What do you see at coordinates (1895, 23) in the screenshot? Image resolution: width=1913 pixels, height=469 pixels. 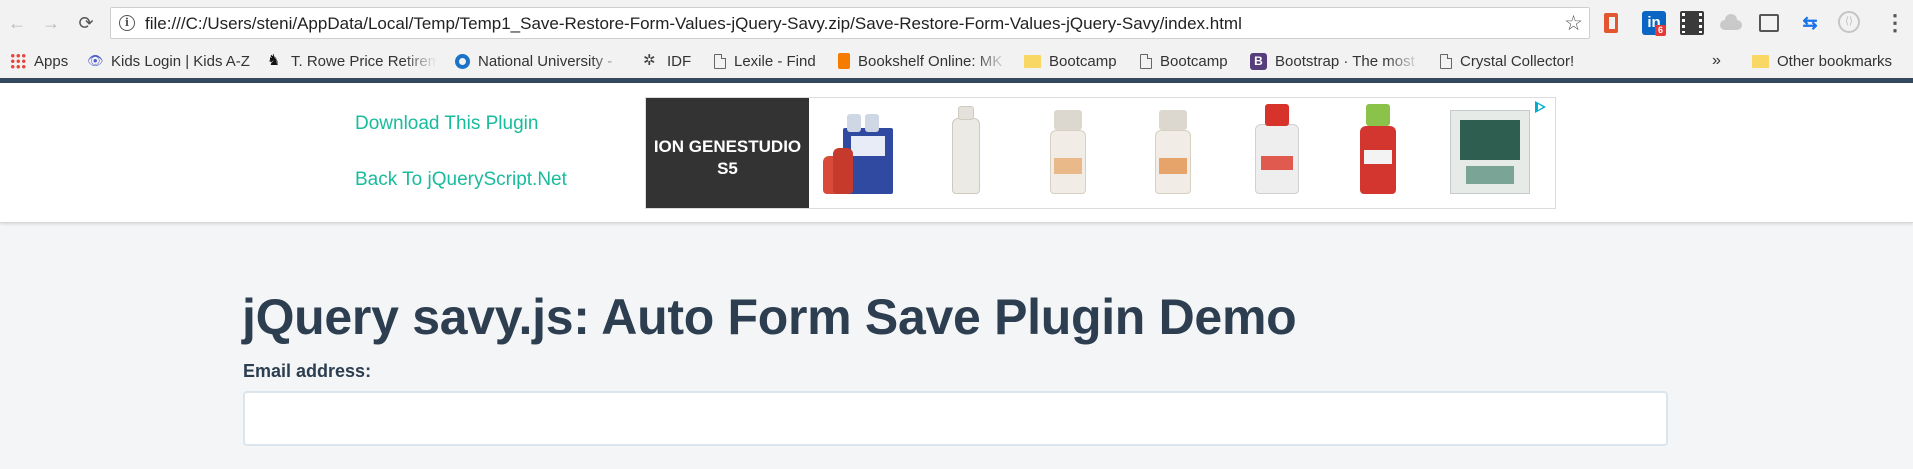 I see `browser-menu-icon: ⋮` at bounding box center [1895, 23].